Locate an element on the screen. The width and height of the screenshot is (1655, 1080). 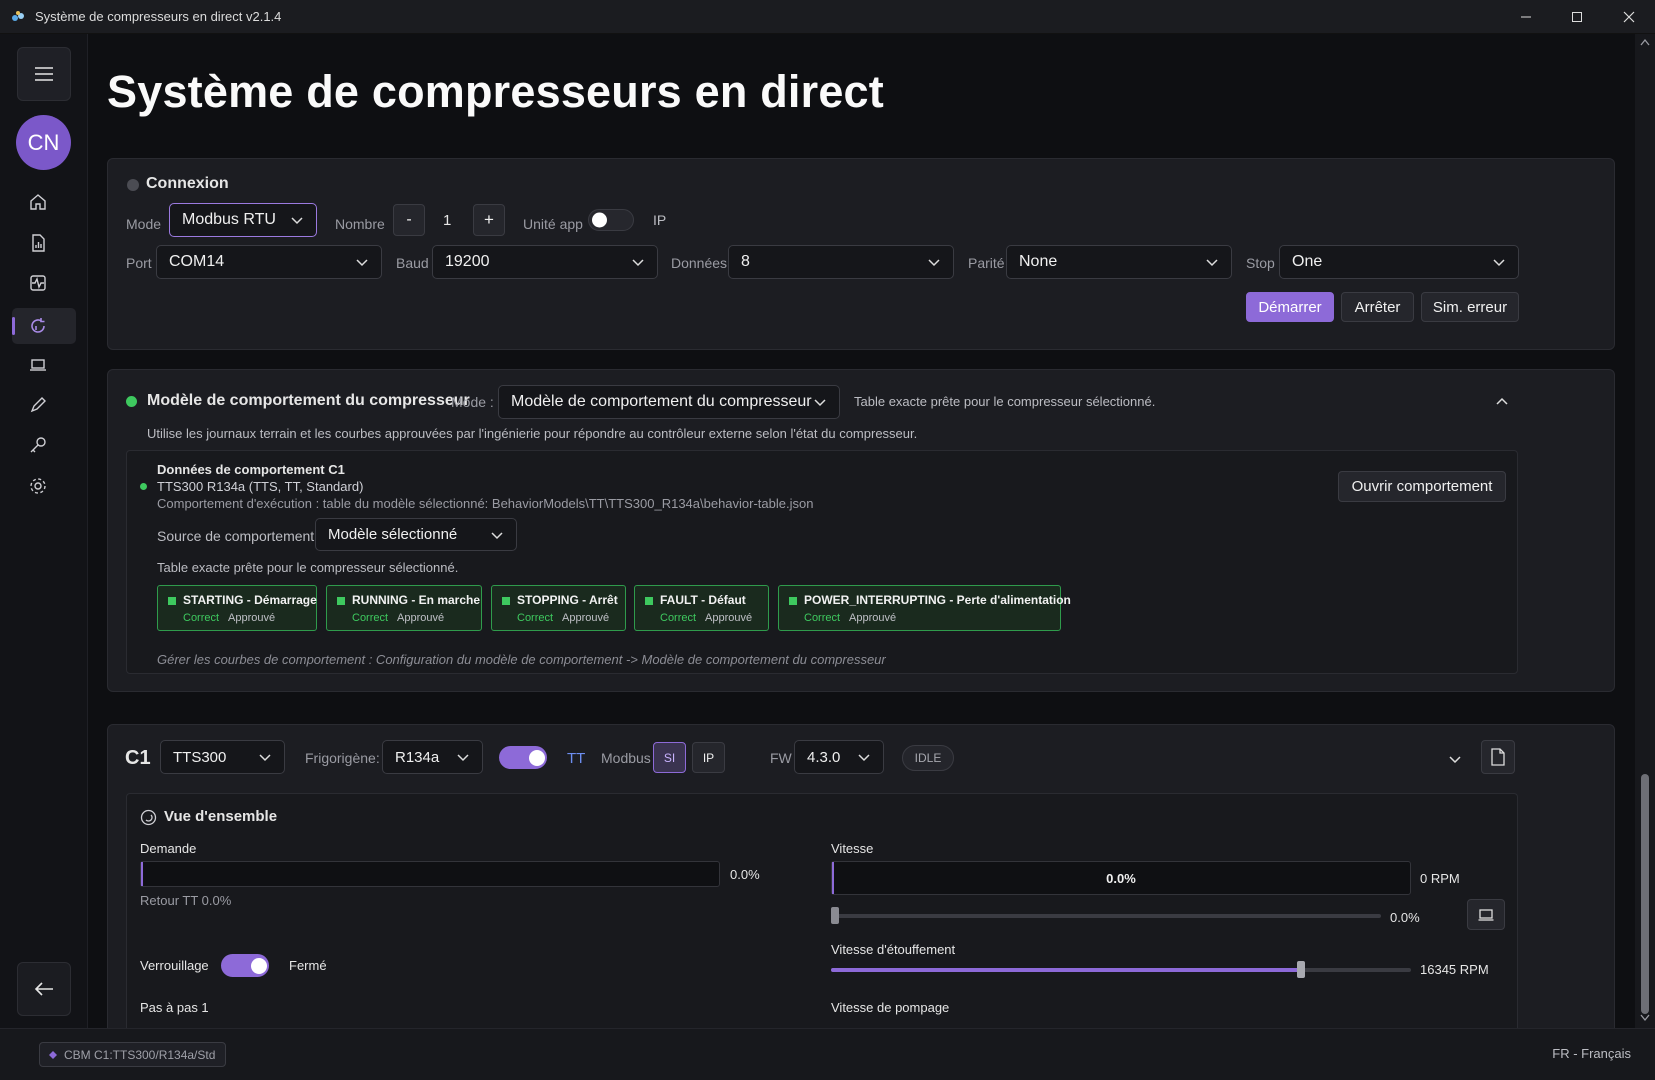
vitesse-bar: 0.0% is located at coordinates (1121, 878).